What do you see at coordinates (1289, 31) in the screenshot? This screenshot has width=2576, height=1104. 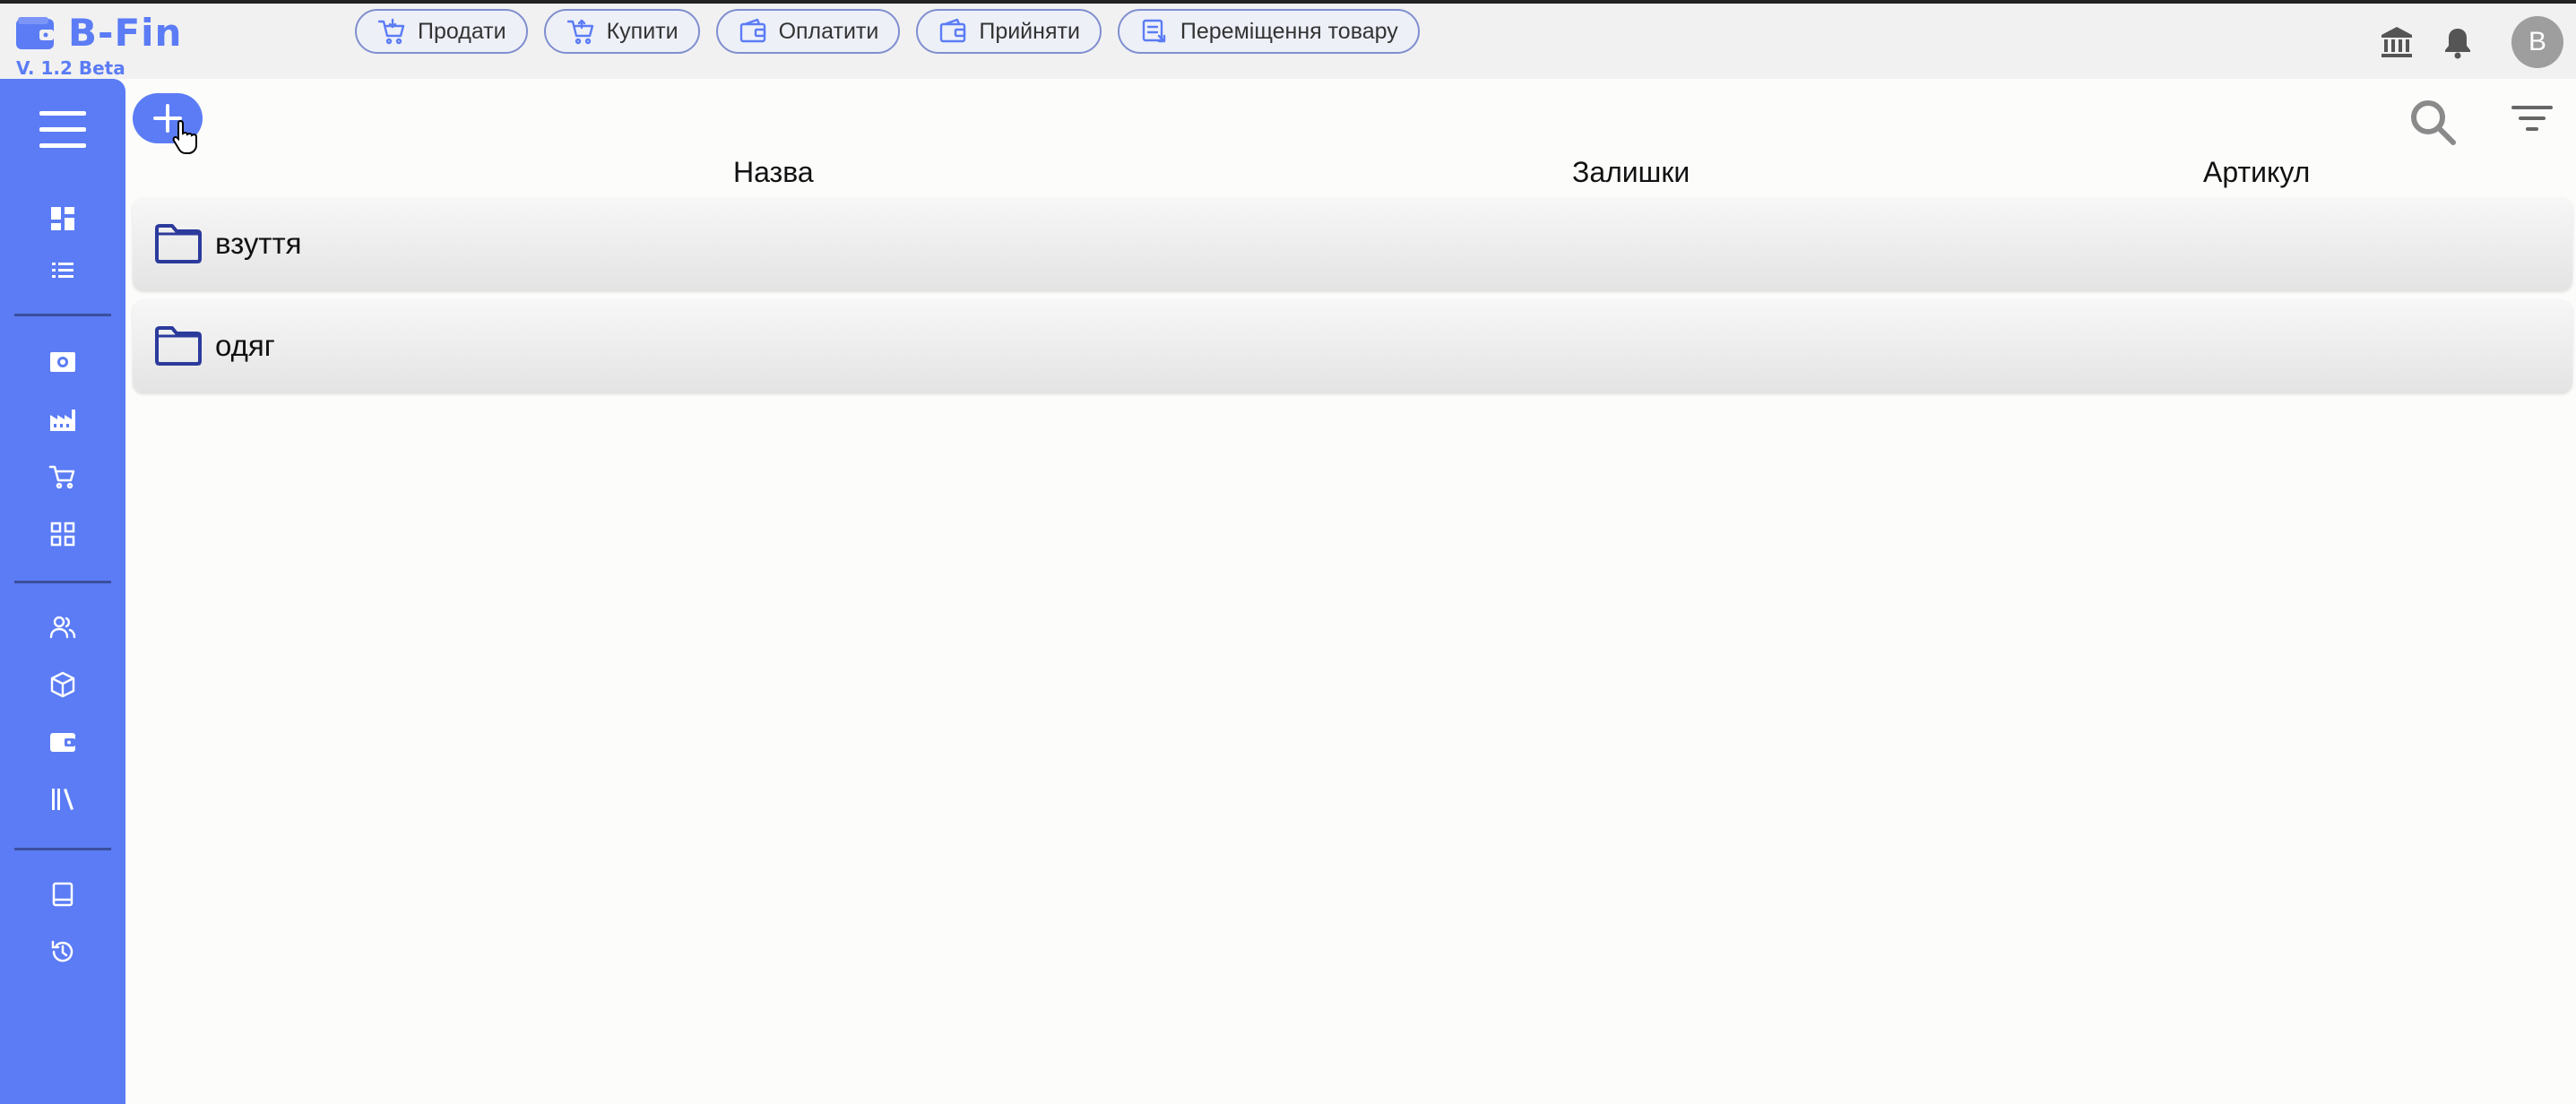 I see `transfer-goods-button-label: Переміщення товару` at bounding box center [1289, 31].